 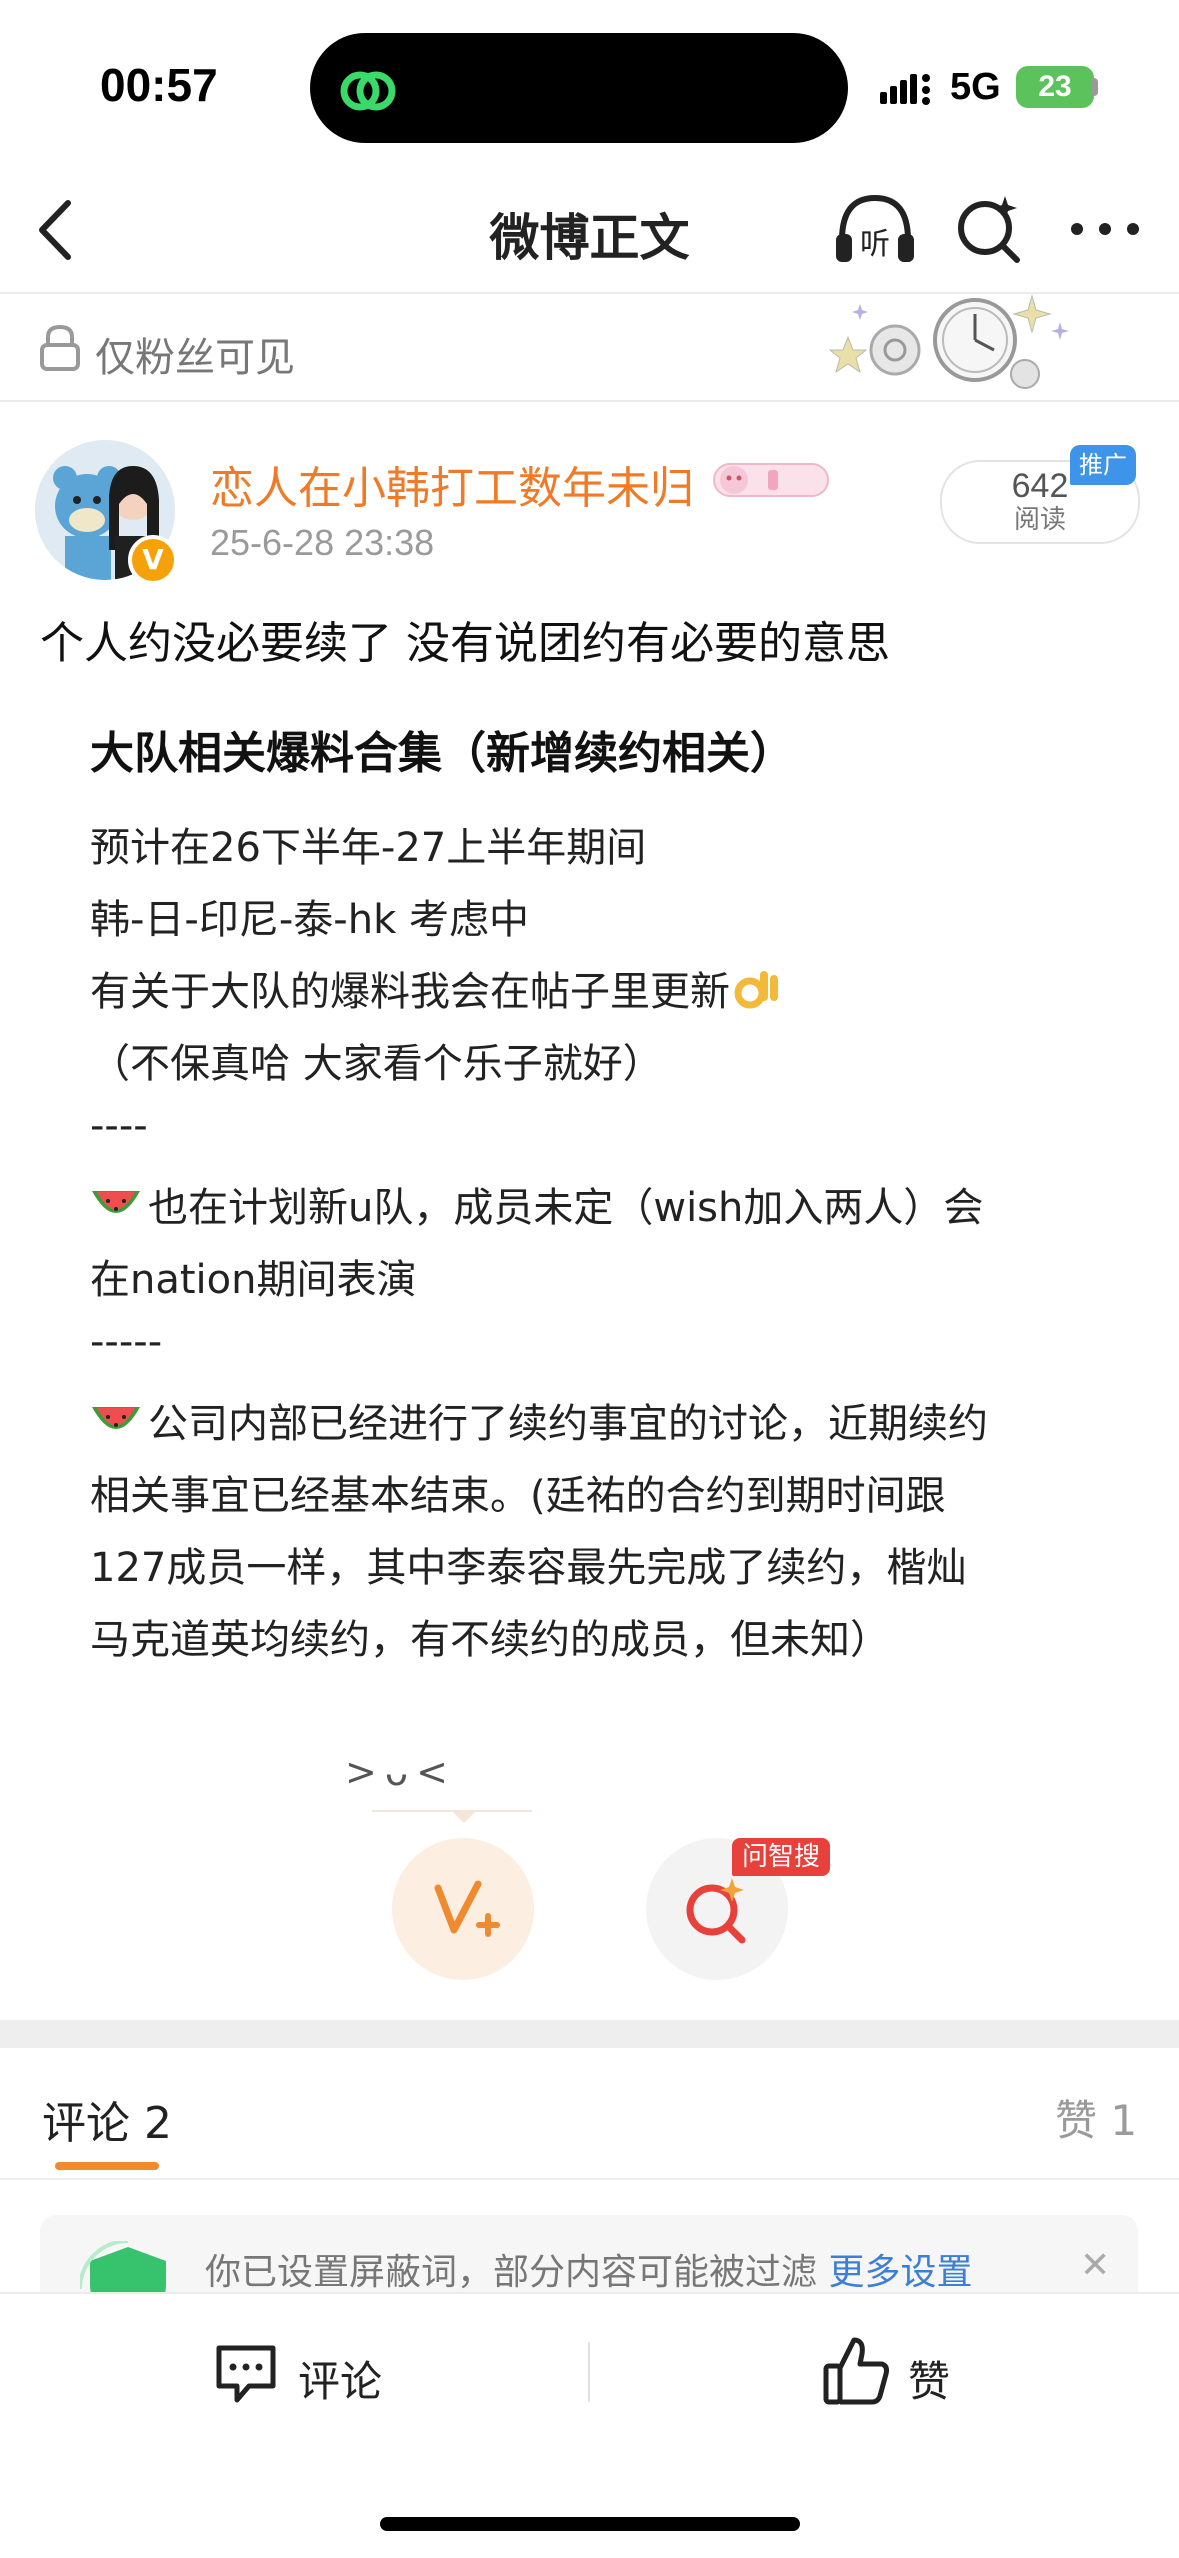 I want to click on member-badge-icon, so click(x=771, y=480).